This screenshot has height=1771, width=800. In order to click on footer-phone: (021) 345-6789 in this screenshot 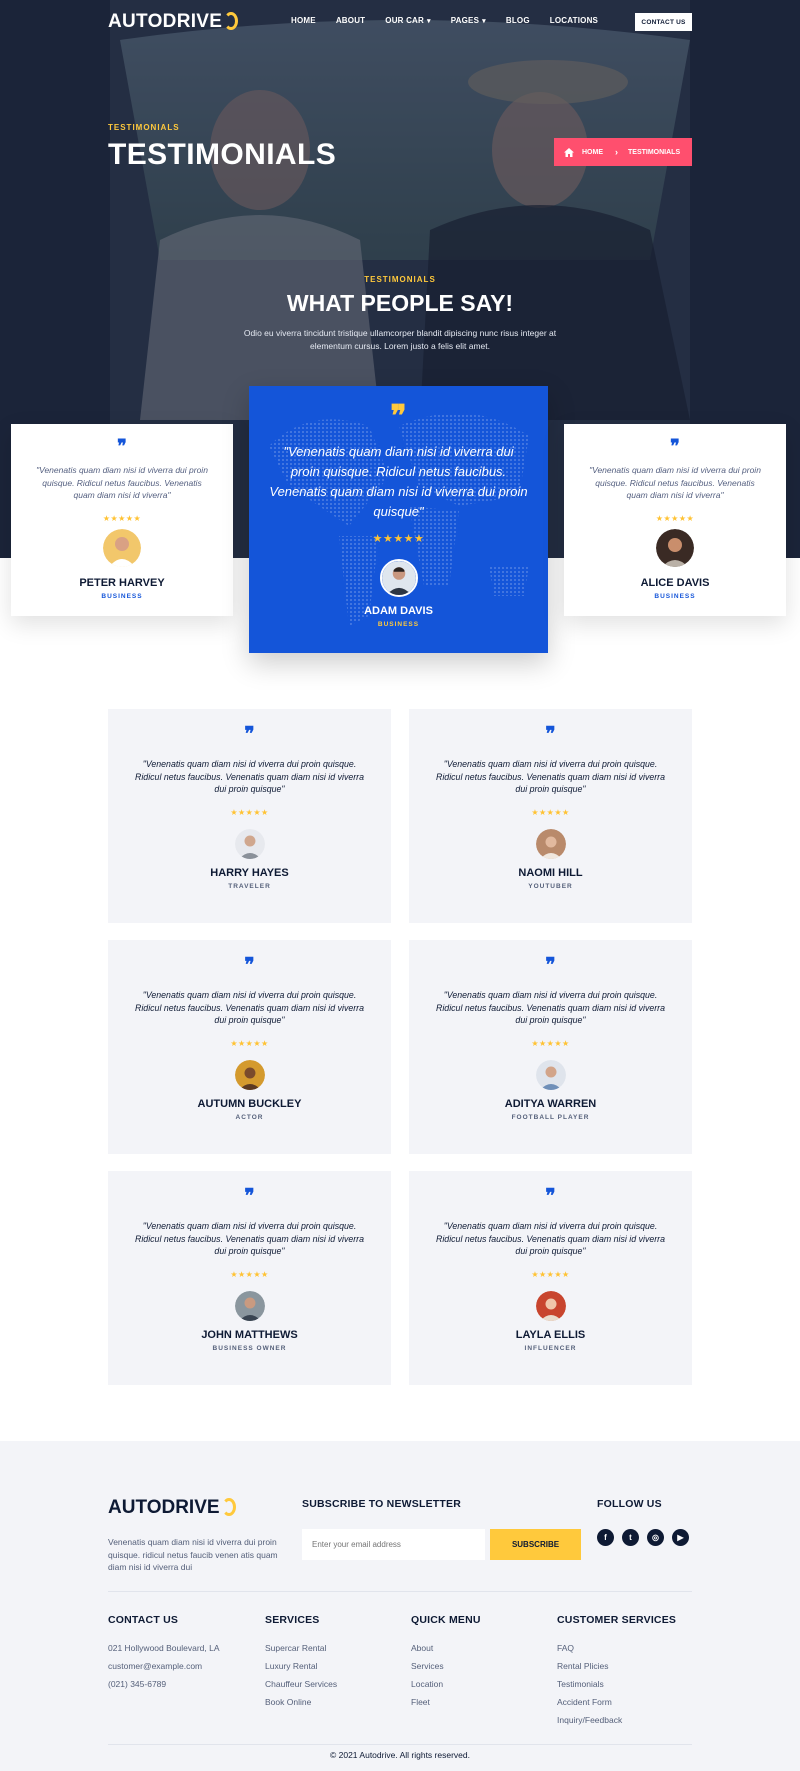, I will do `click(164, 1684)`.